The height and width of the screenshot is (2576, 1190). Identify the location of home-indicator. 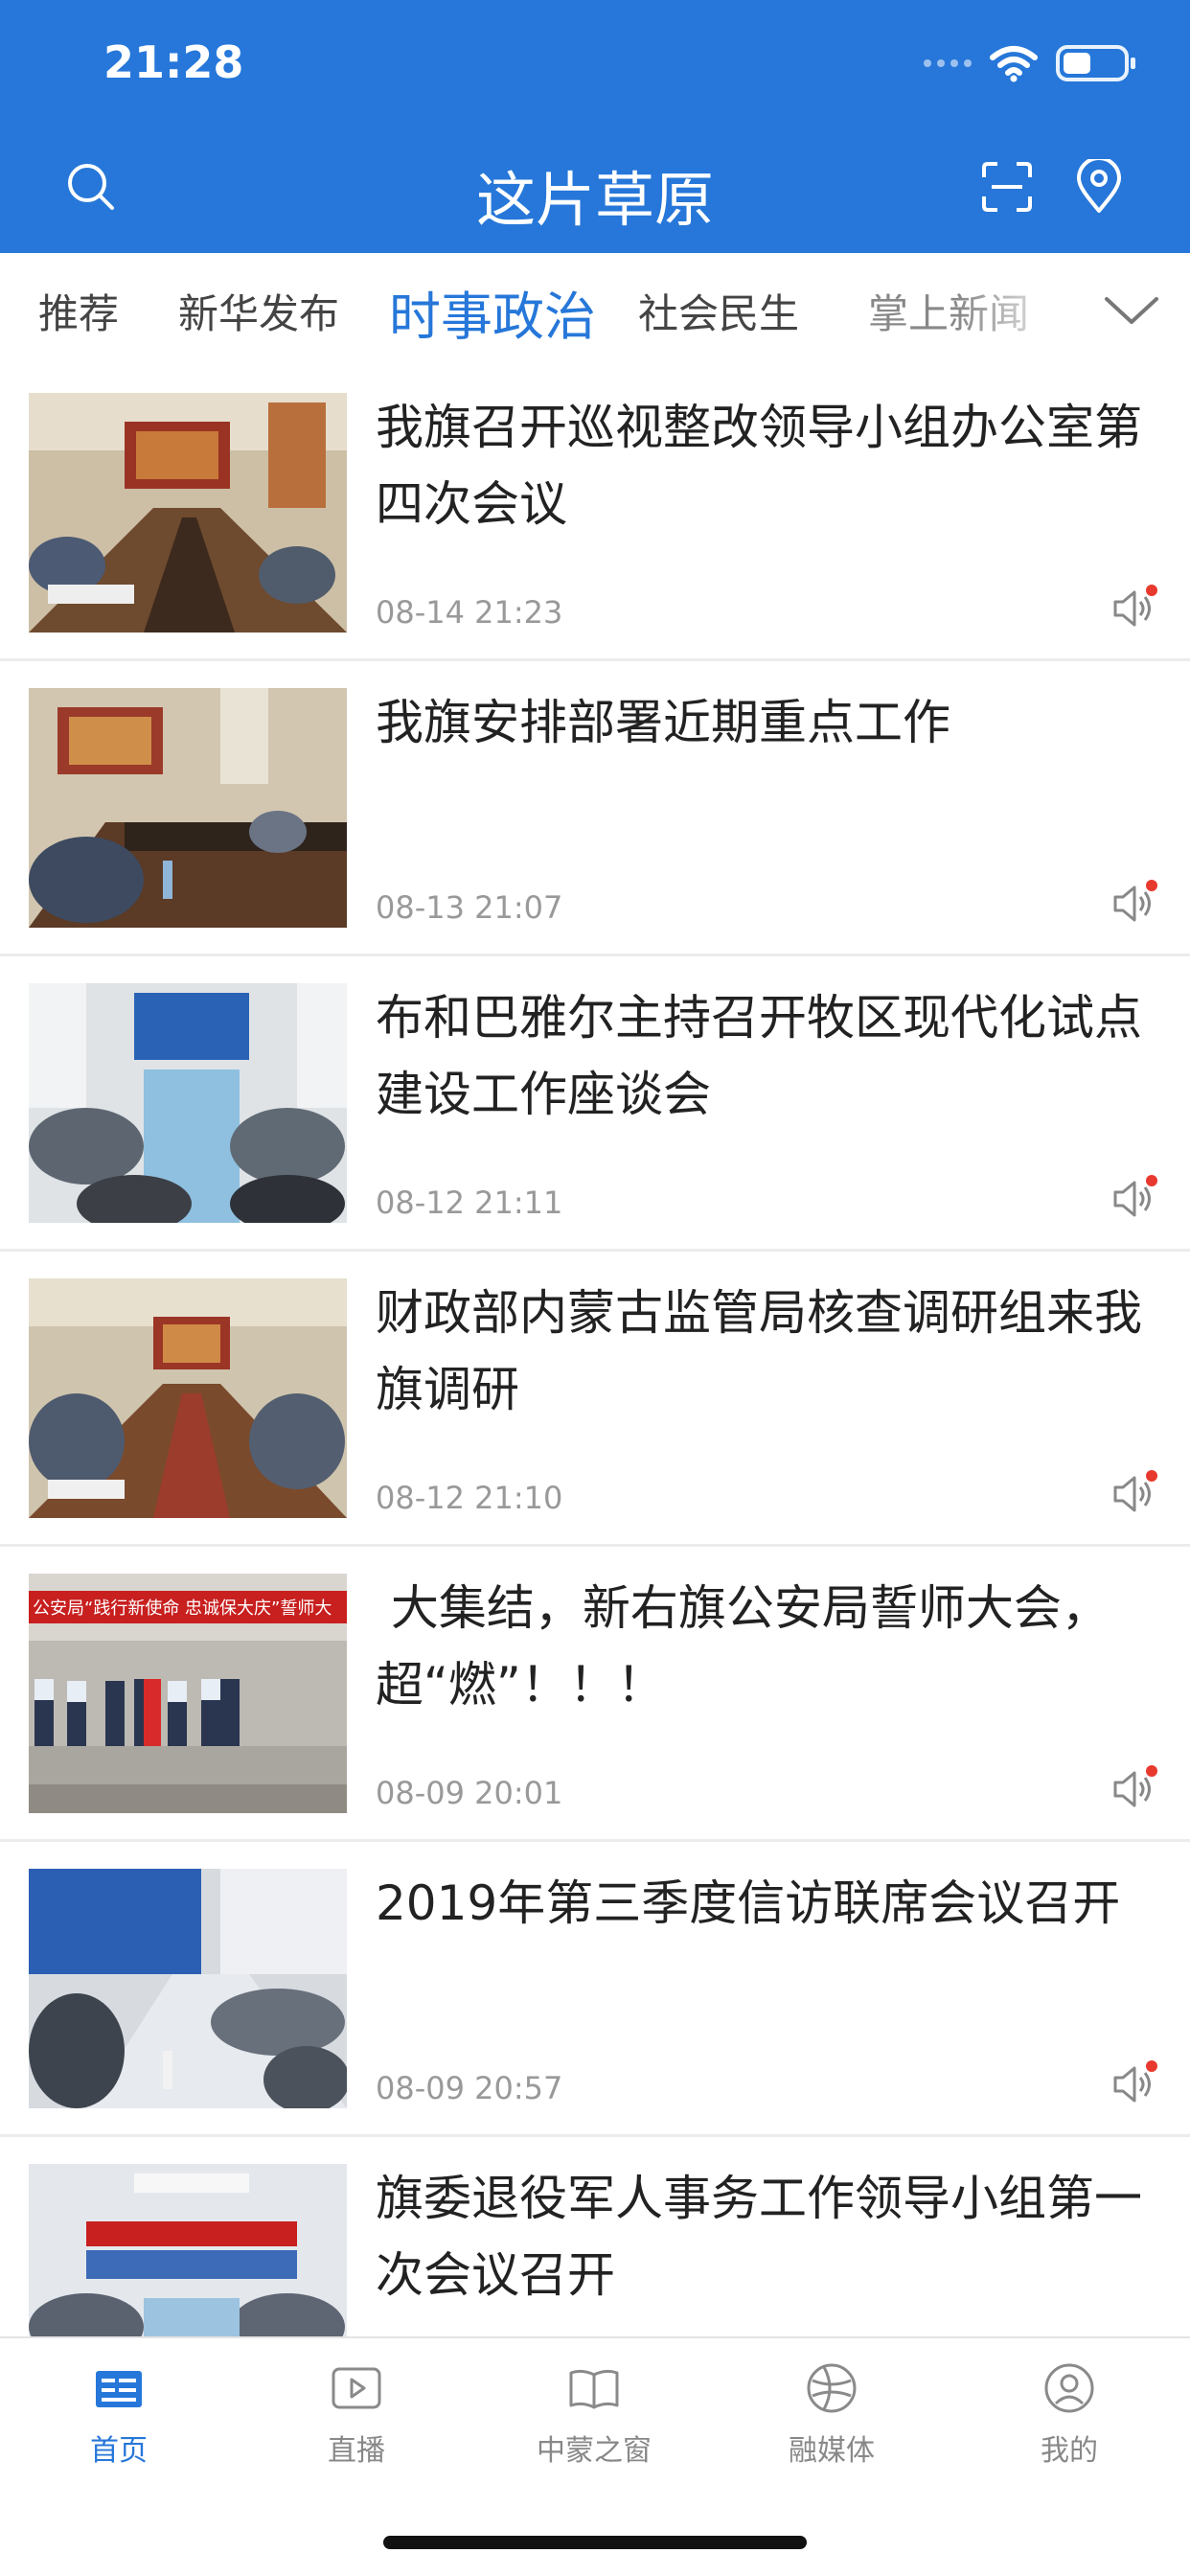
(595, 2542).